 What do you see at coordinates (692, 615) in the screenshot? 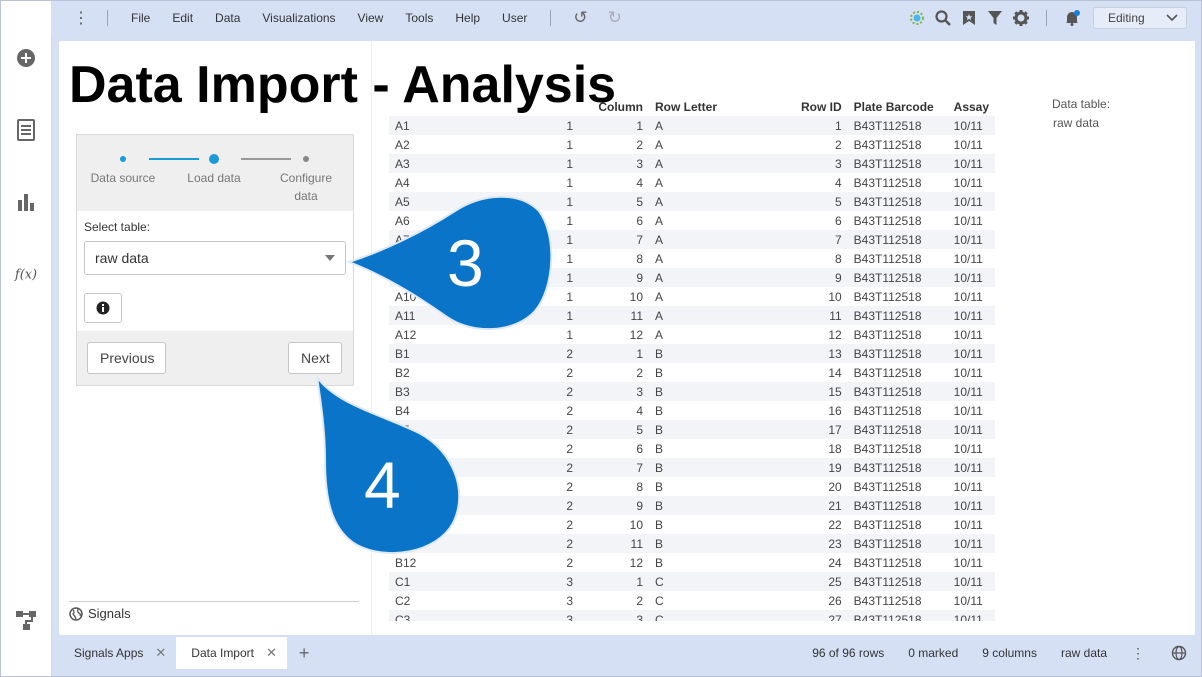
I see `table-row: C3 3 3 C 27 B43T112518 10/11` at bounding box center [692, 615].